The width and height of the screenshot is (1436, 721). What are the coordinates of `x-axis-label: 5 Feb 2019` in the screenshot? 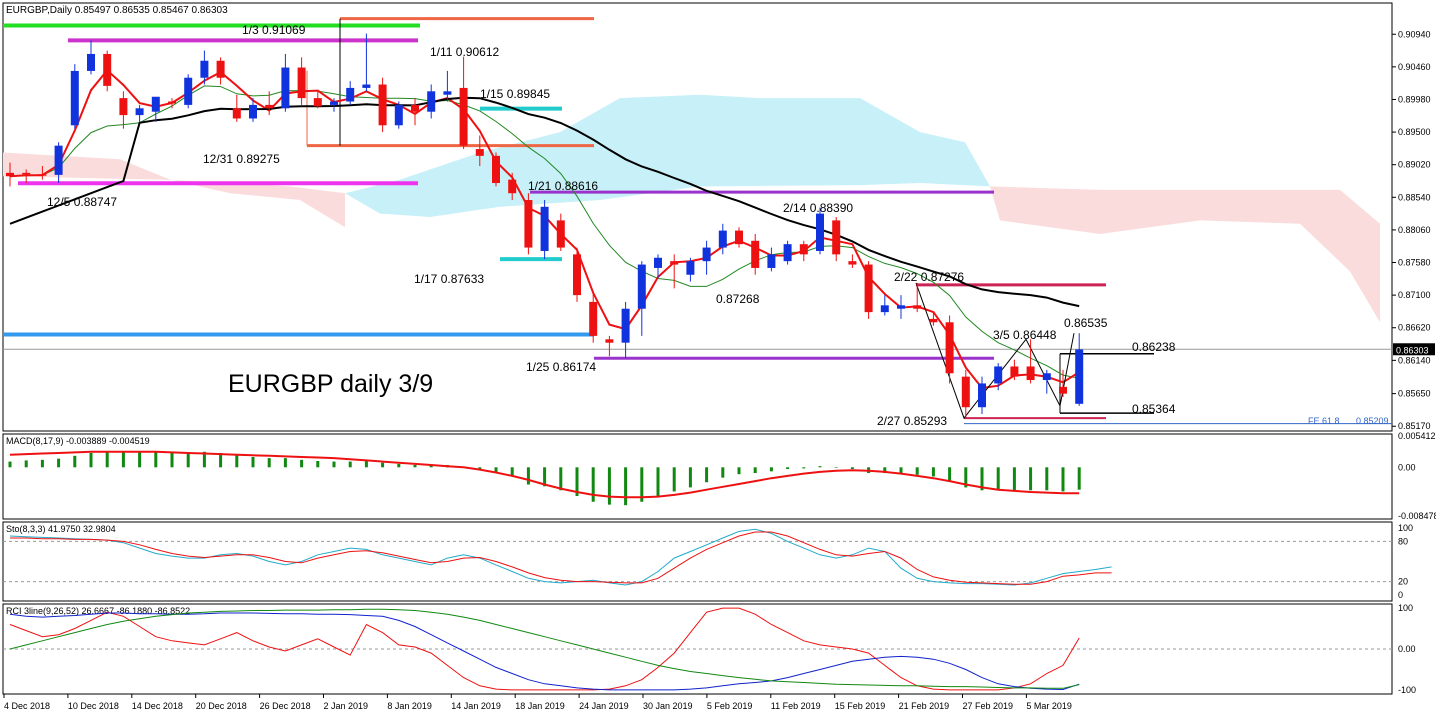 It's located at (730, 706).